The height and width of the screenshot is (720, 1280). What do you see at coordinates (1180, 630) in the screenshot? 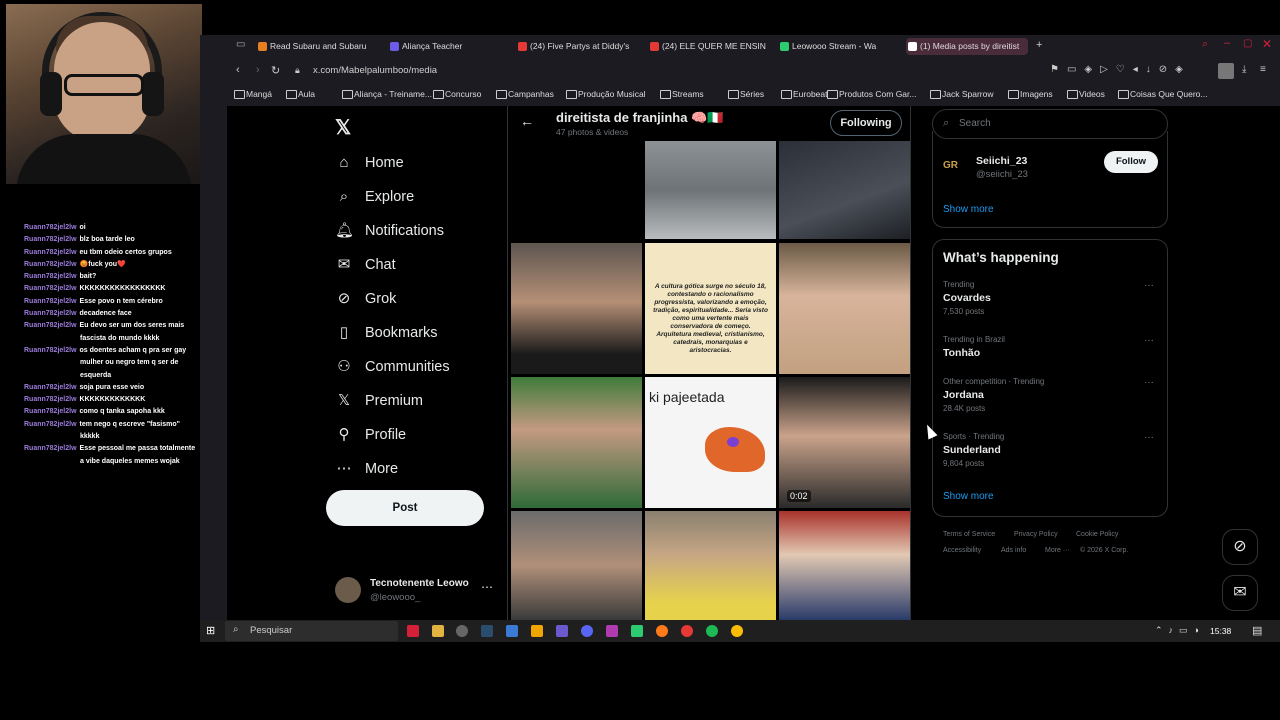
I see `system-tray-icons: ⌃♪▭◑` at bounding box center [1180, 630].